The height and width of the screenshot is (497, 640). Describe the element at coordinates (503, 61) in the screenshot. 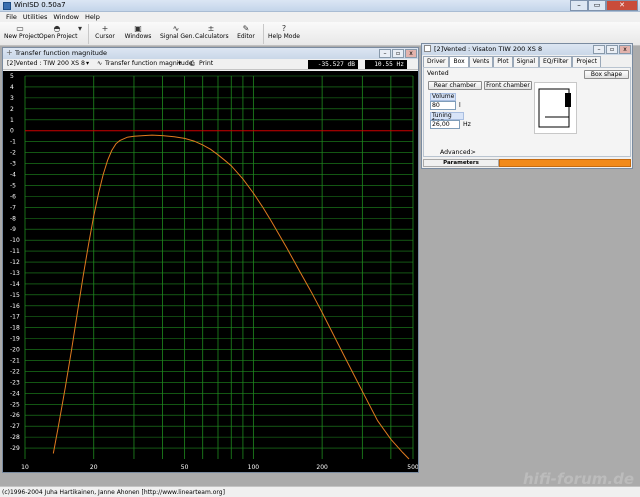

I see `tab-plot: Plot` at that location.